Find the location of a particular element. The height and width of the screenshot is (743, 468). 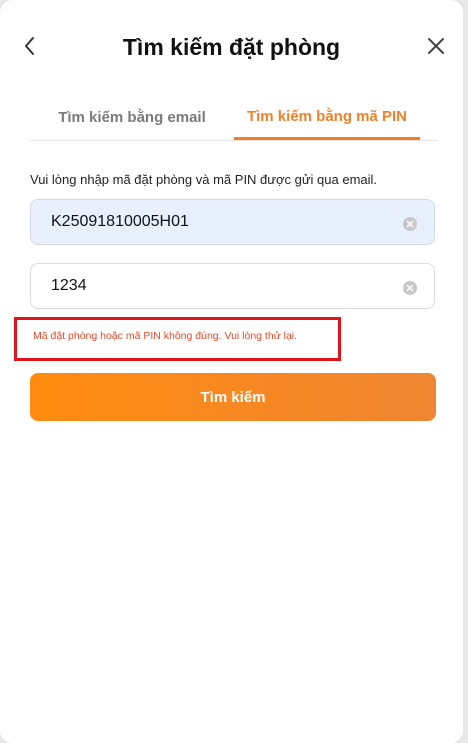

clear-pin-button is located at coordinates (410, 288).